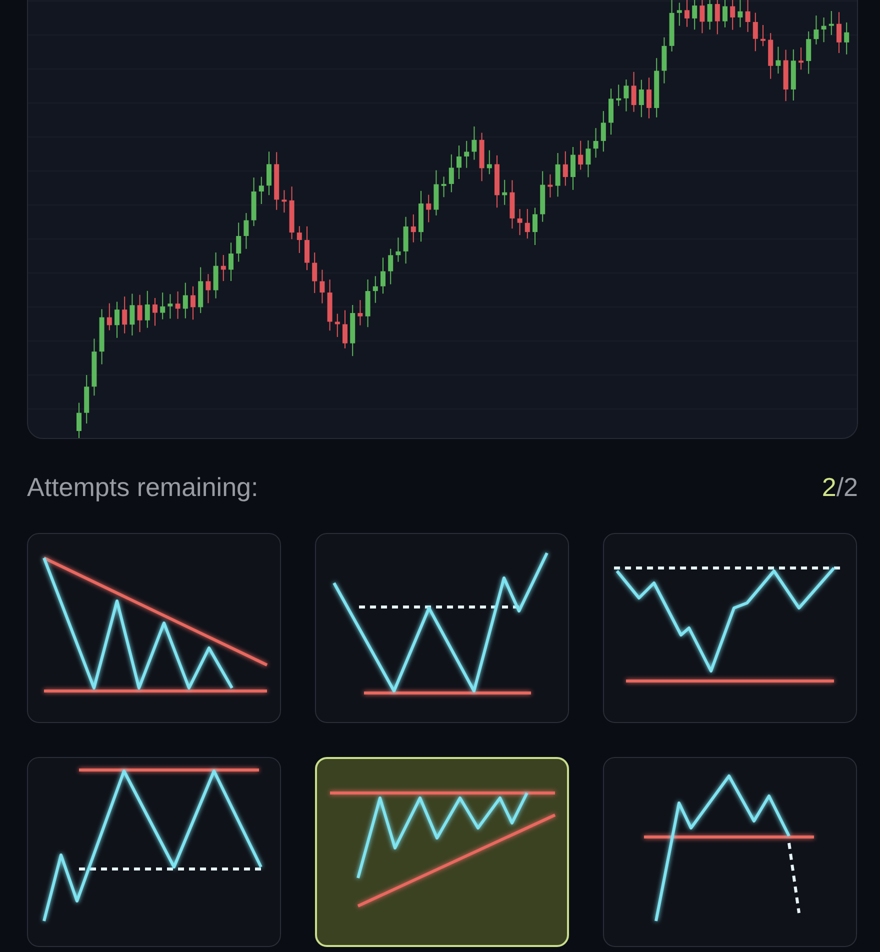 Image resolution: width=880 pixels, height=952 pixels. I want to click on attempts-count: 2/2, so click(840, 487).